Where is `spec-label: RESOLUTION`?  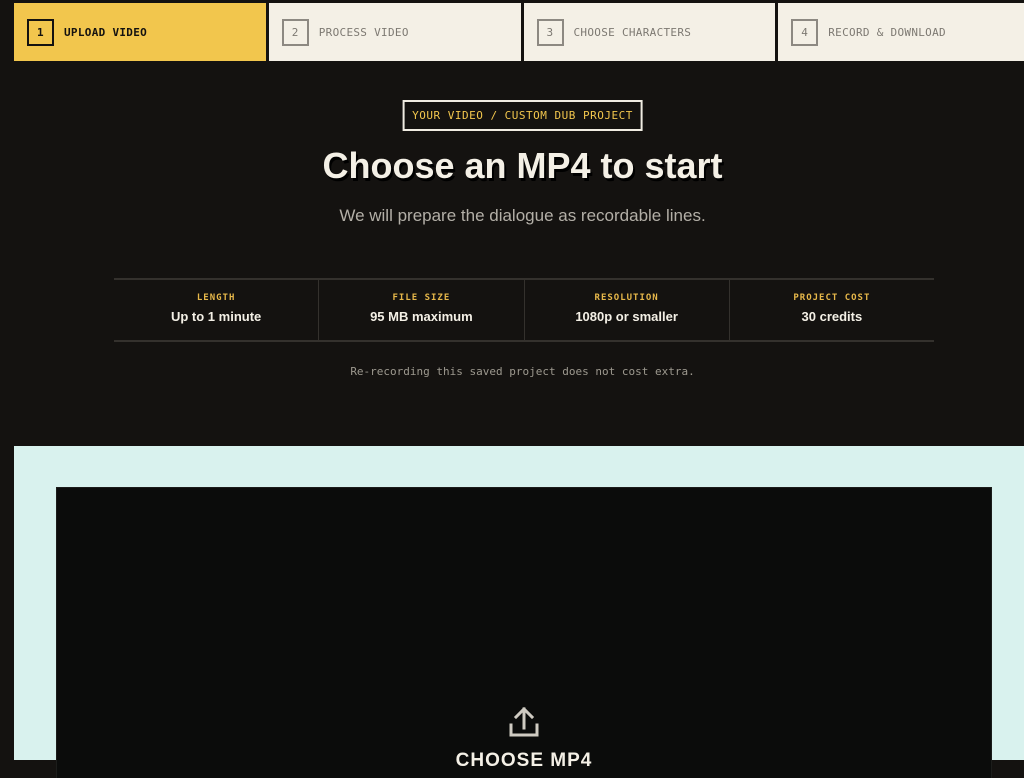
spec-label: RESOLUTION is located at coordinates (626, 298).